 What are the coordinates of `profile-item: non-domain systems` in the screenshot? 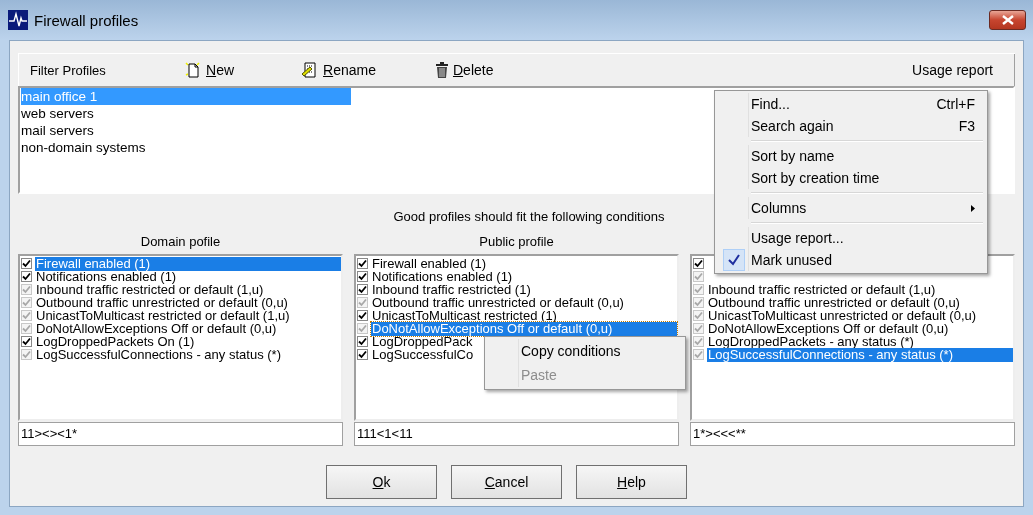 It's located at (186, 147).